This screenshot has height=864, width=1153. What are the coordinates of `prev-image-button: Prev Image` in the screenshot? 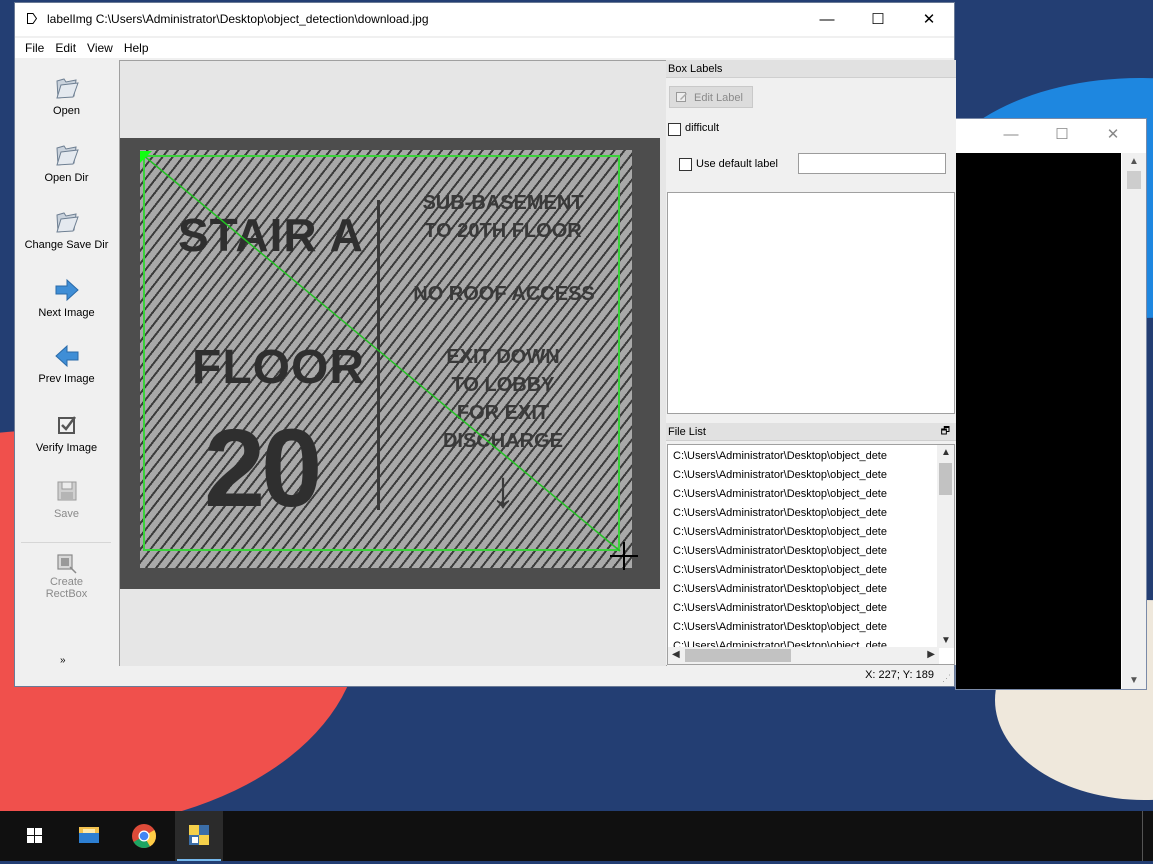 It's located at (66, 364).